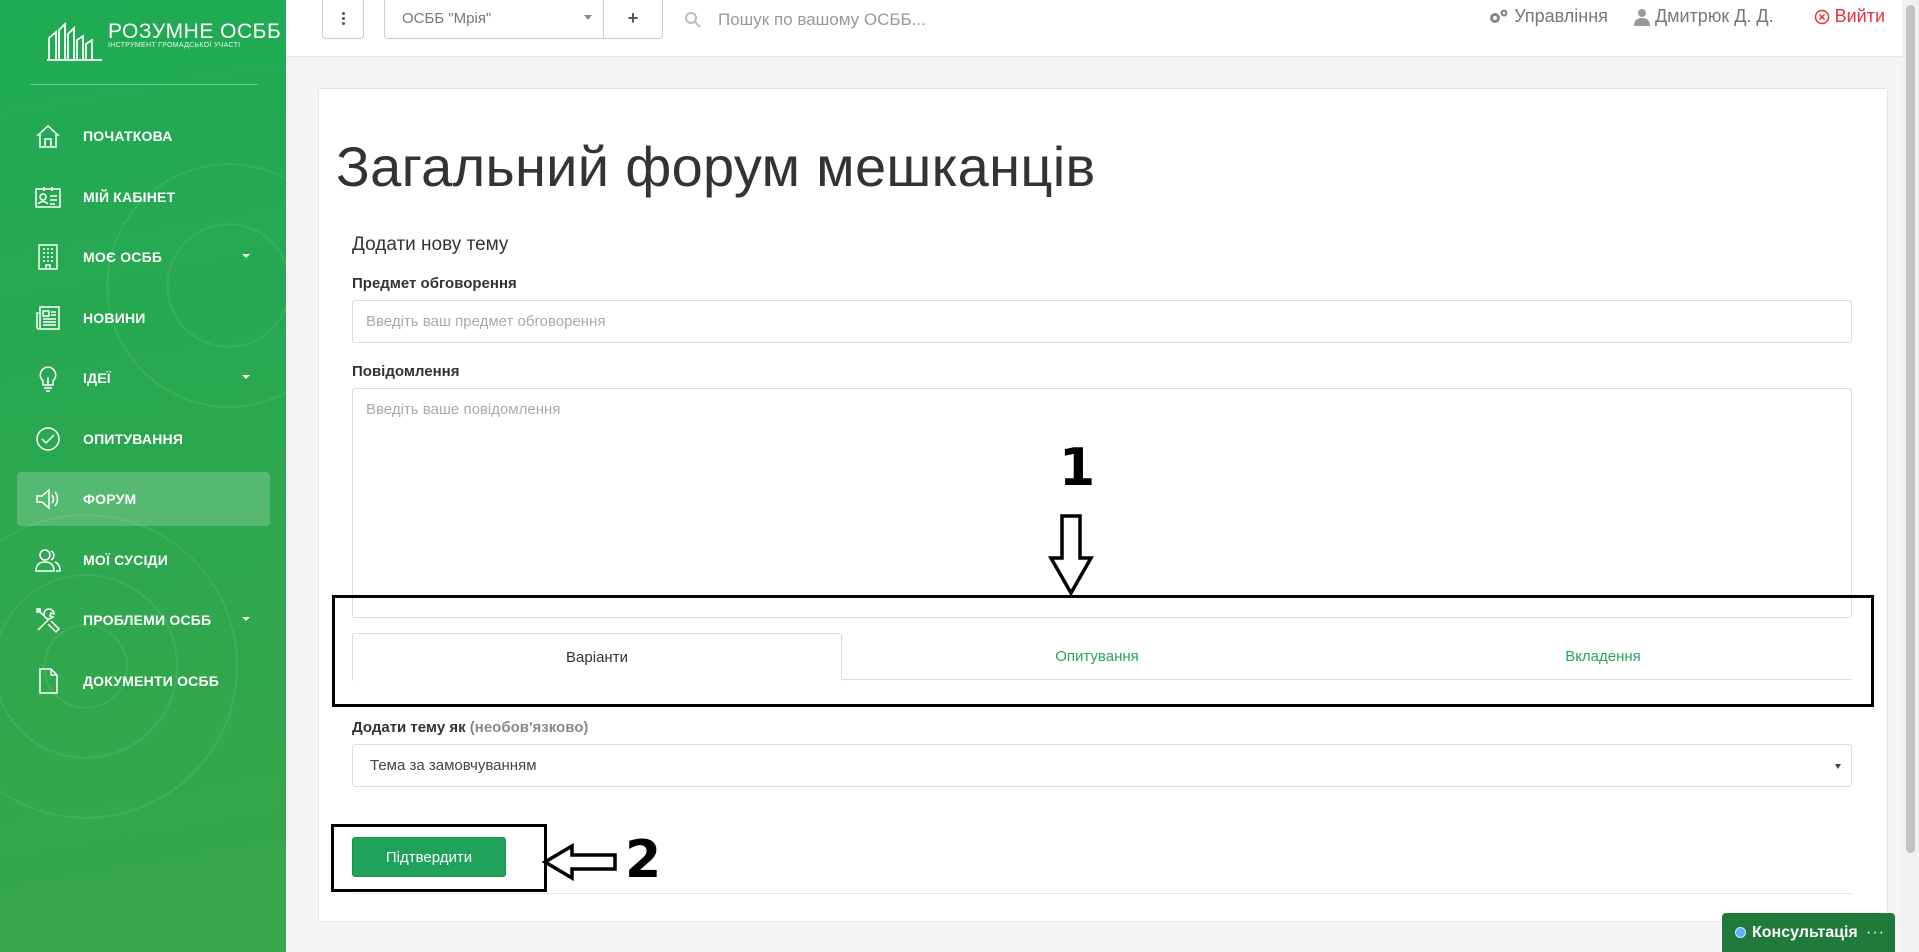  Describe the element at coordinates (123, 257) in the screenshot. I see `sidebar-item-label: МОЄ ОСББ` at that location.